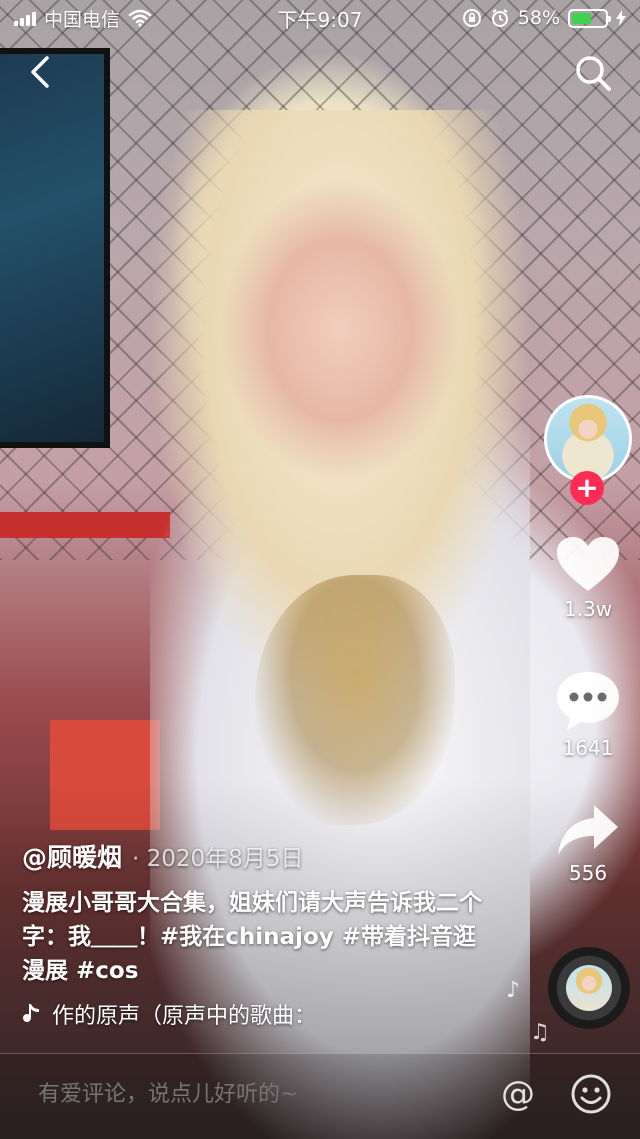 The height and width of the screenshot is (1139, 640). What do you see at coordinates (85, 525) in the screenshot?
I see `background-red-bar` at bounding box center [85, 525].